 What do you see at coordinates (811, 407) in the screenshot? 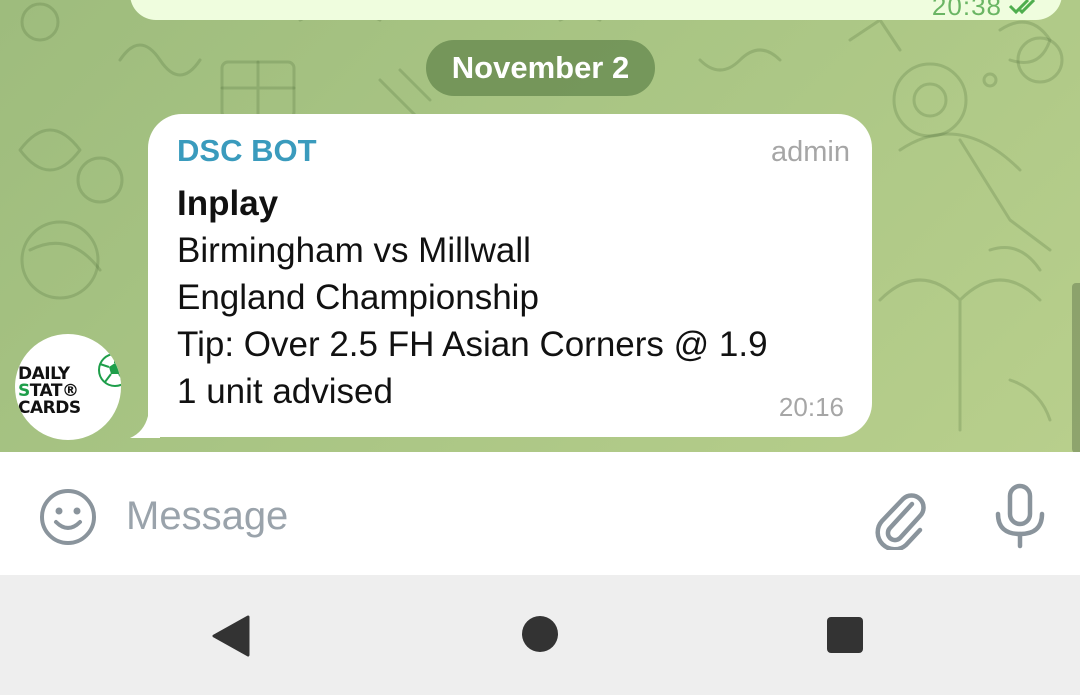
I see `message-time: 20:16` at bounding box center [811, 407].